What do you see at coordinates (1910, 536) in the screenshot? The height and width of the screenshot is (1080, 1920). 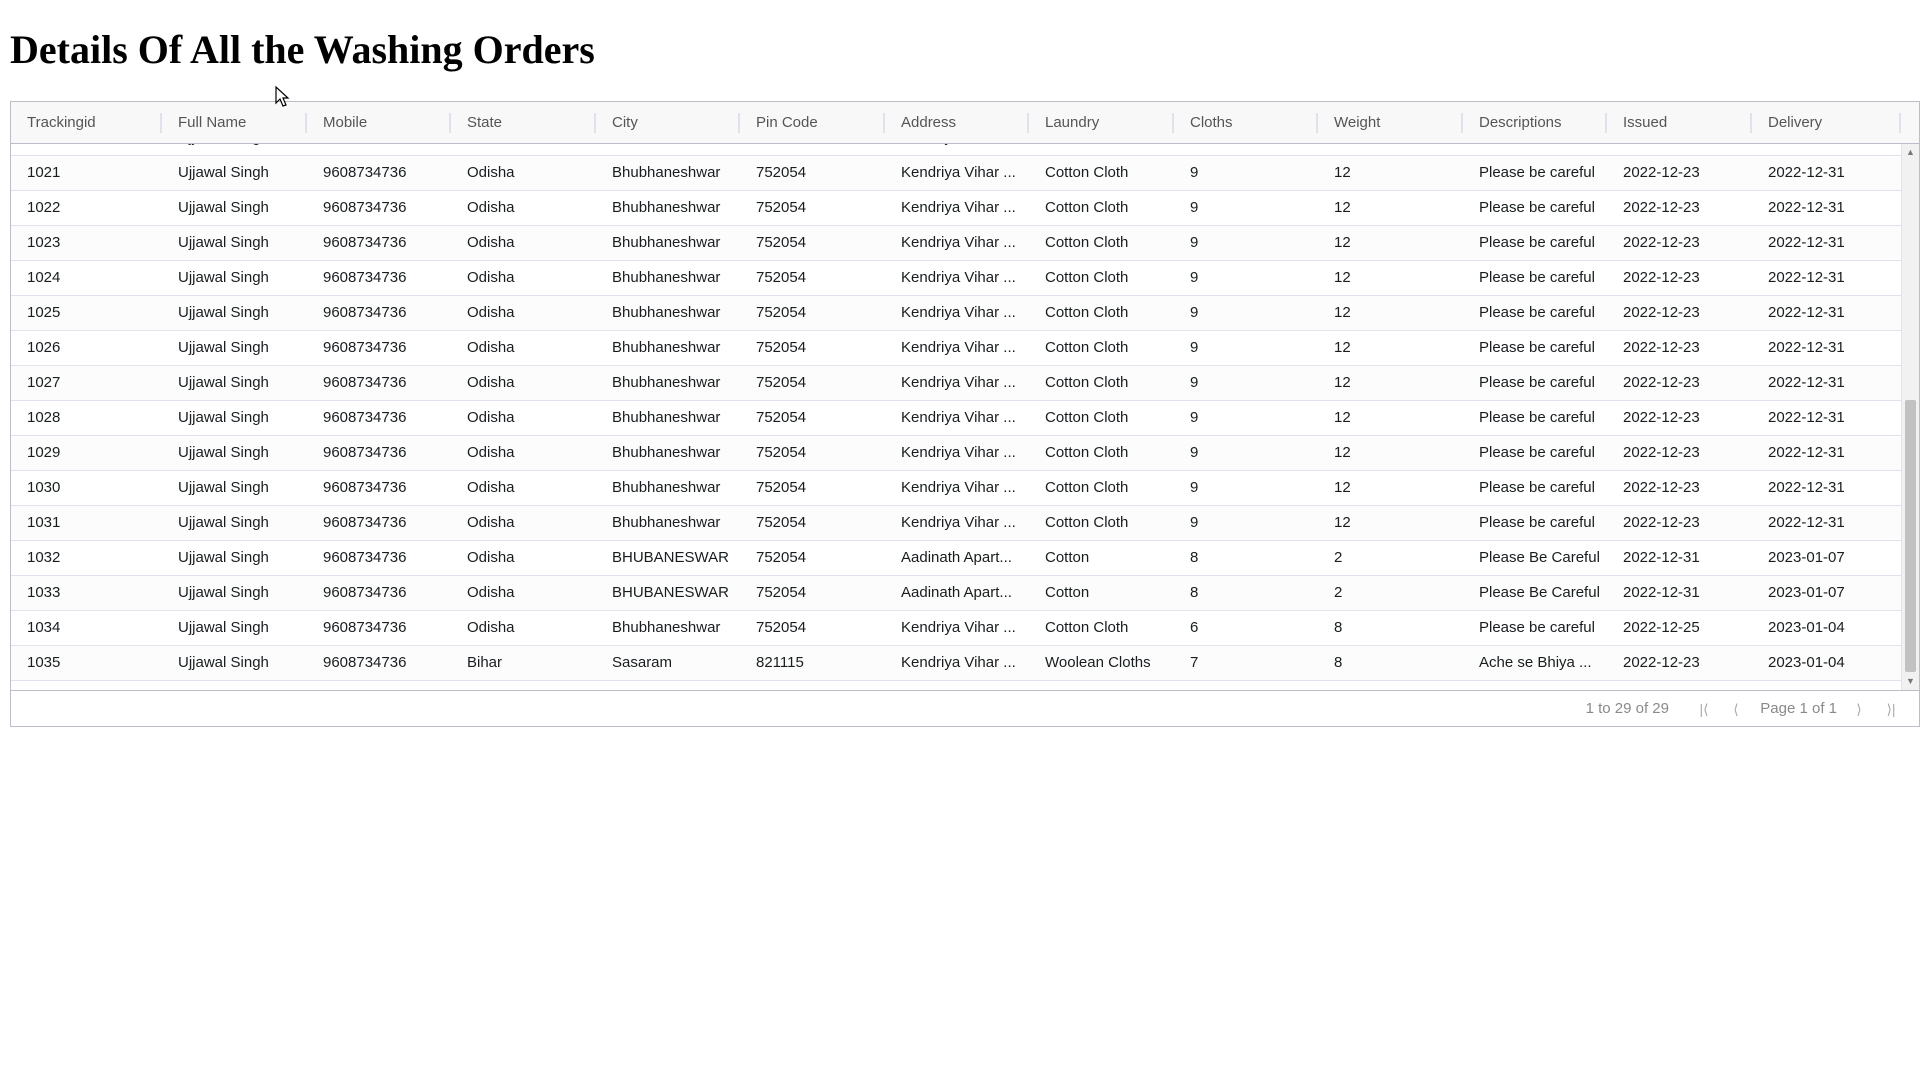 I see `scrollbar-thumb` at bounding box center [1910, 536].